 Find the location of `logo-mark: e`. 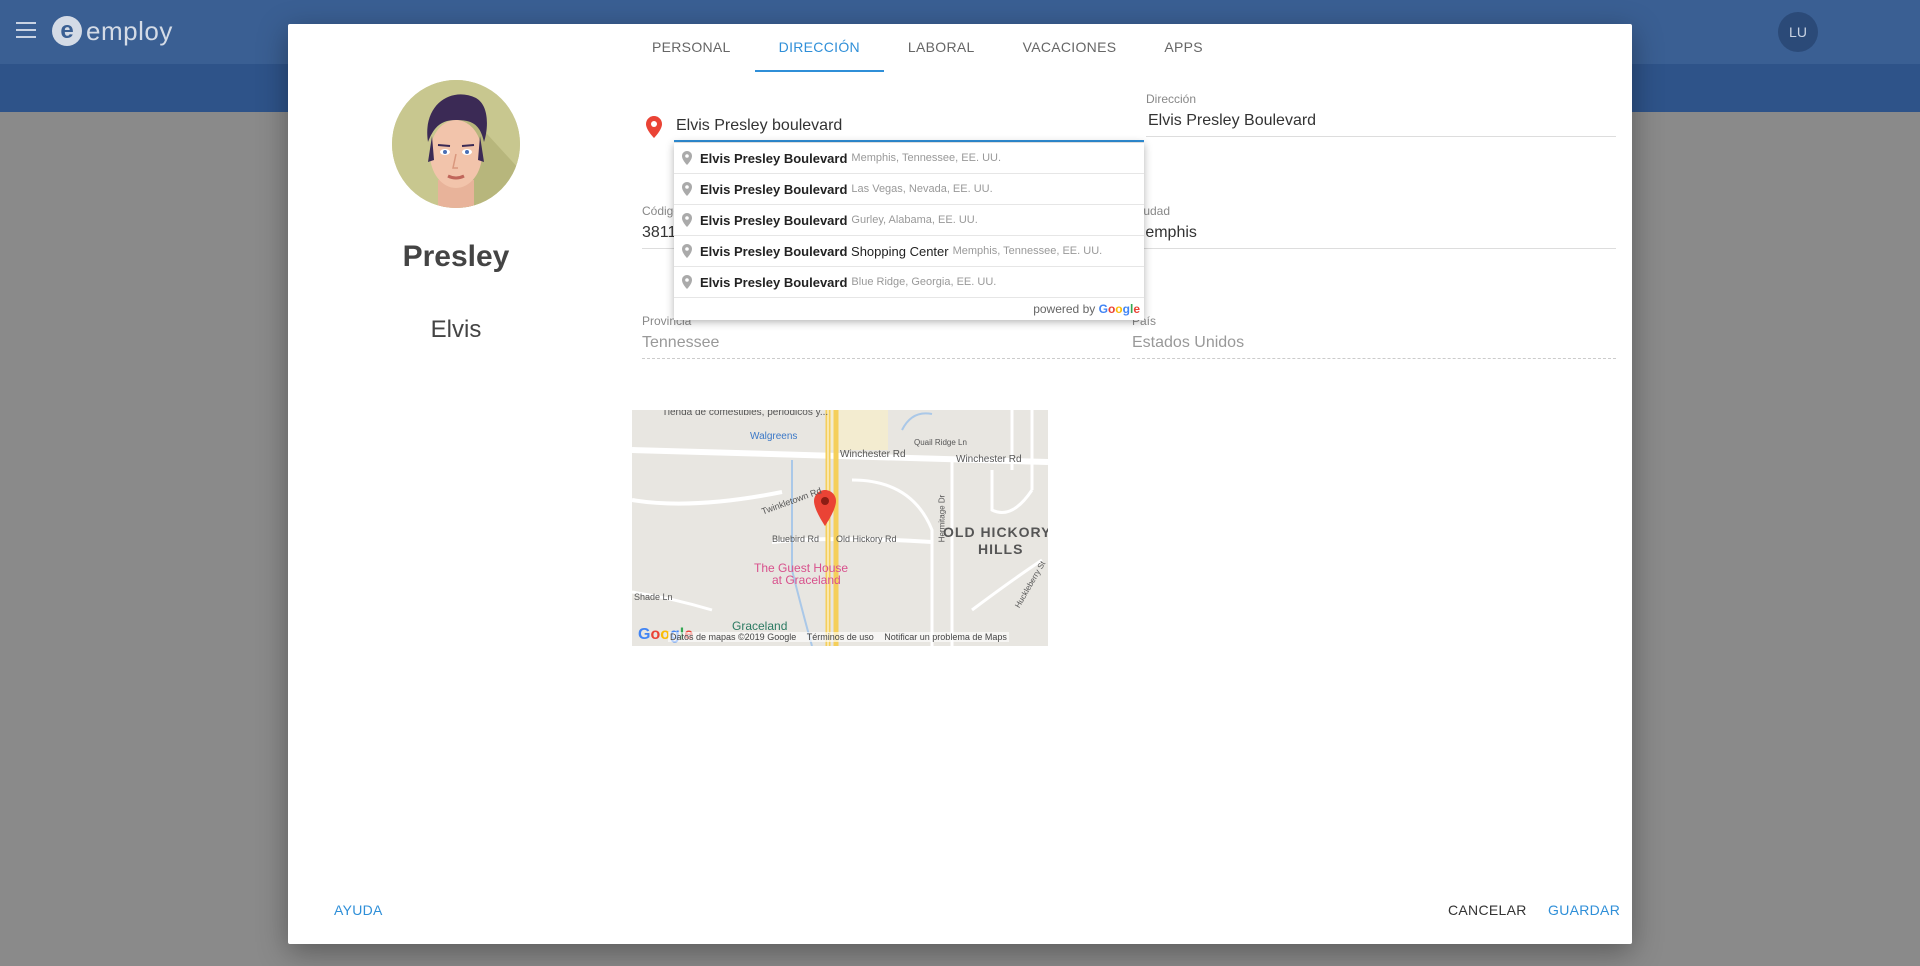

logo-mark: e is located at coordinates (67, 31).